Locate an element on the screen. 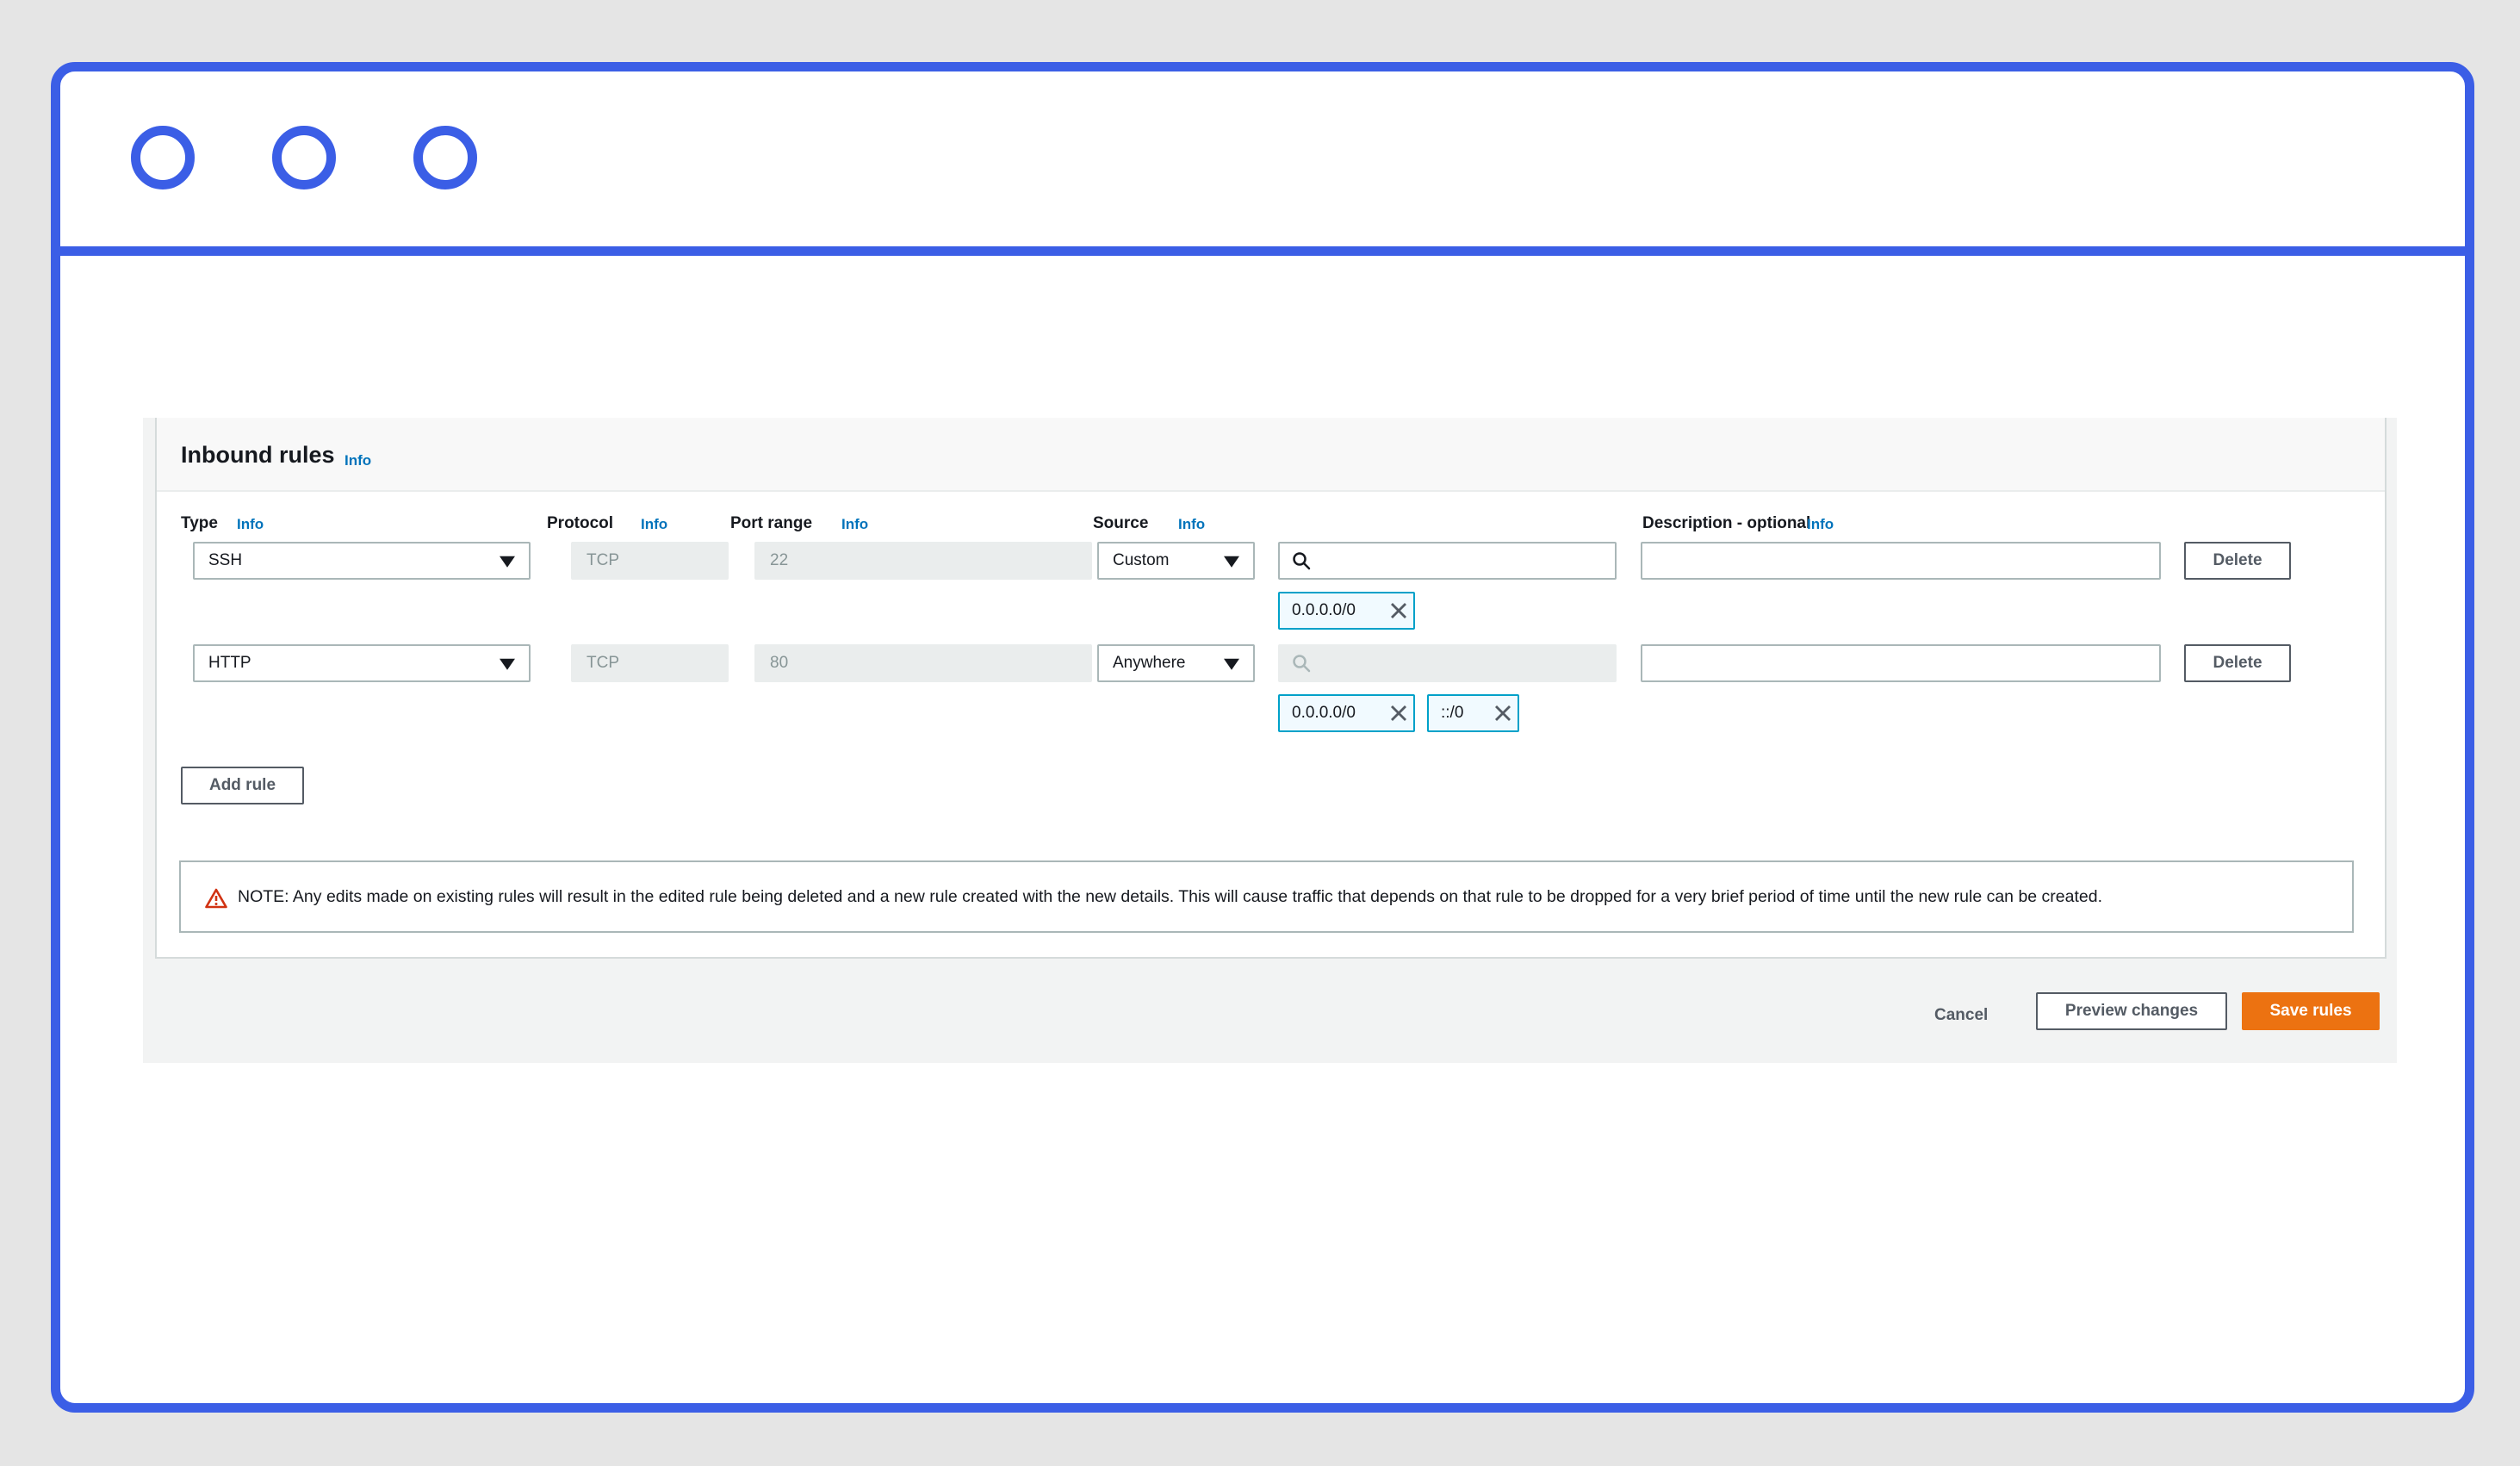 This screenshot has width=2520, height=1466. cidr-token: ::/0 is located at coordinates (1473, 713).